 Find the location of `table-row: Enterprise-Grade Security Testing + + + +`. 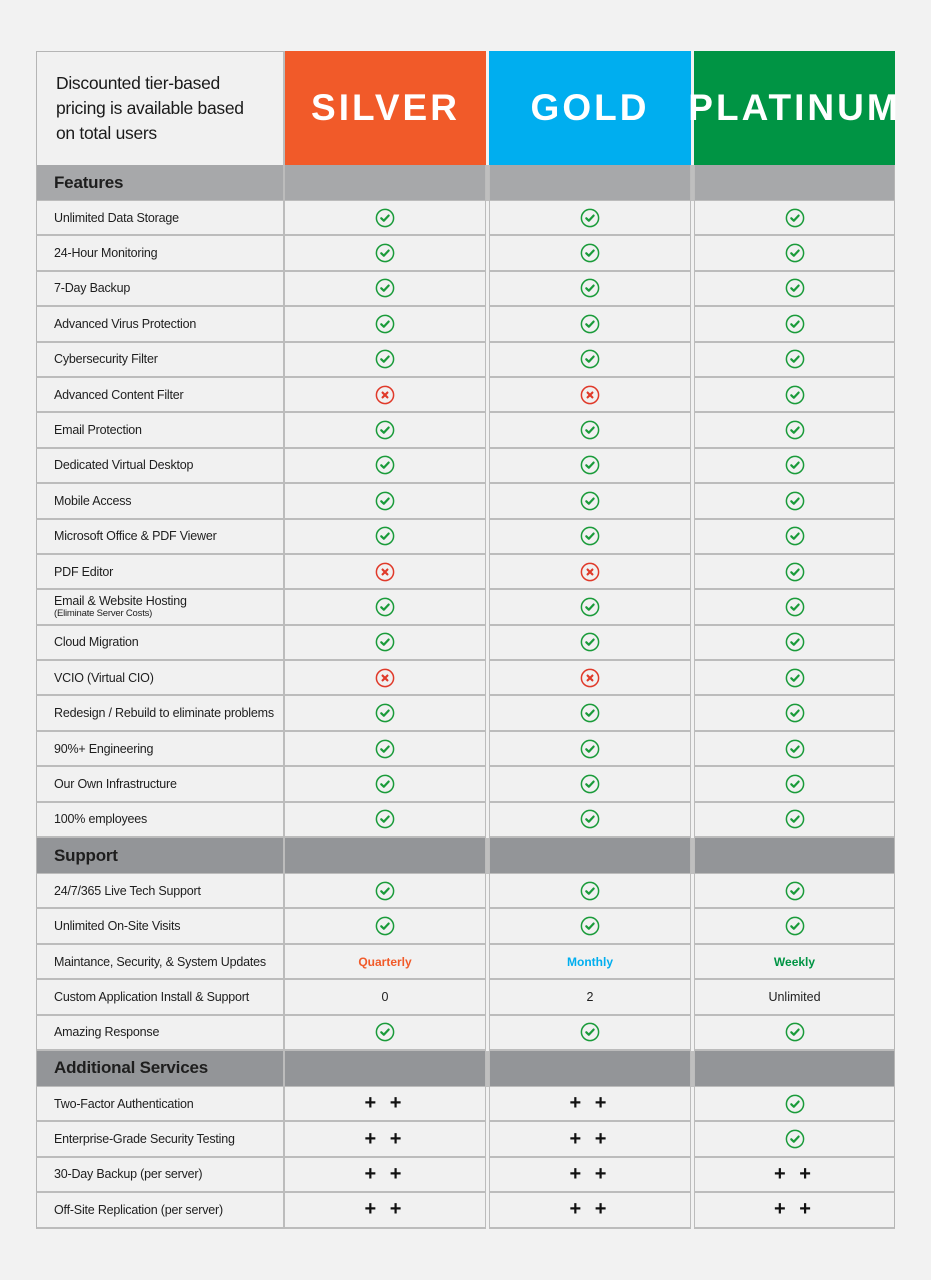

table-row: Enterprise-Grade Security Testing + + + + is located at coordinates (465, 1140).